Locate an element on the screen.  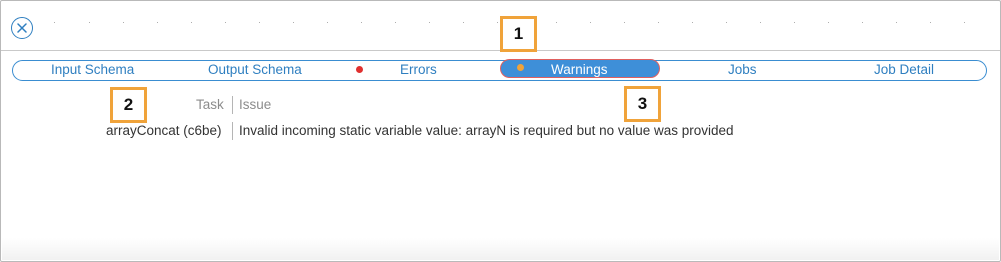
tab-errors-label: Errors is located at coordinates (418, 69).